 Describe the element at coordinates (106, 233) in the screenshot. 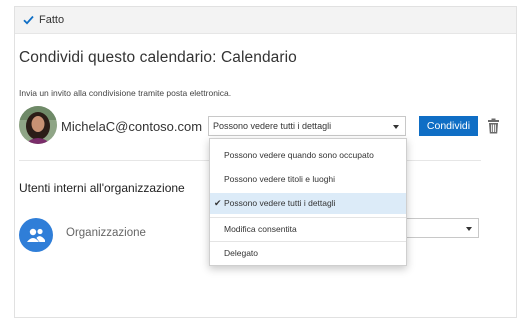

I see `organization-label: Organizzazione` at that location.